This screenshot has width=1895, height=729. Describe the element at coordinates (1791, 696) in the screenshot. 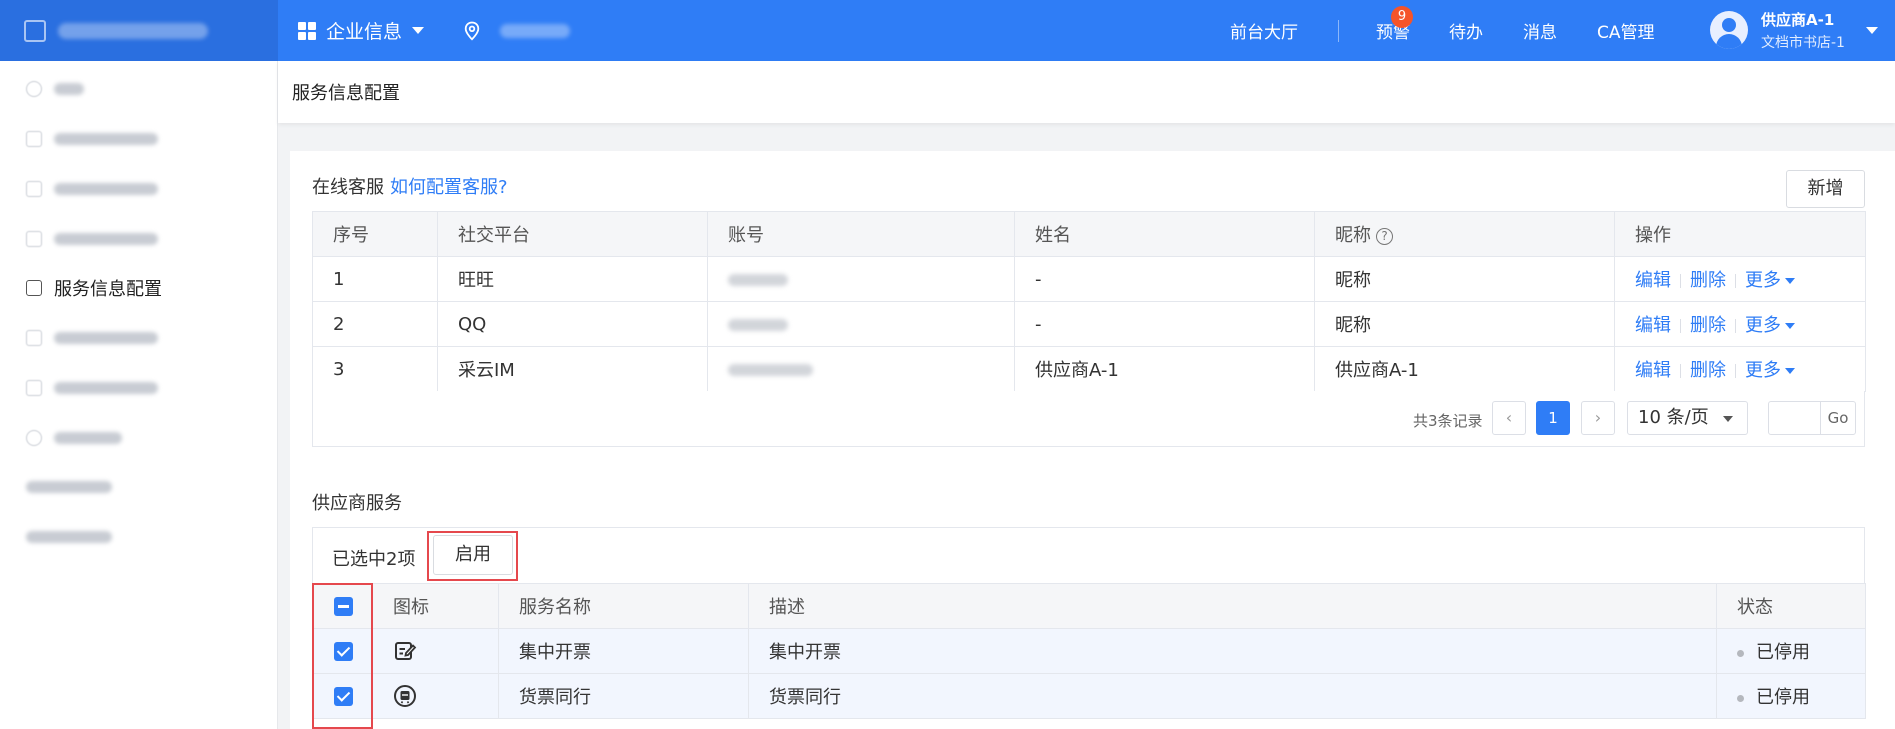

I see `cell-status: 已停用` at that location.